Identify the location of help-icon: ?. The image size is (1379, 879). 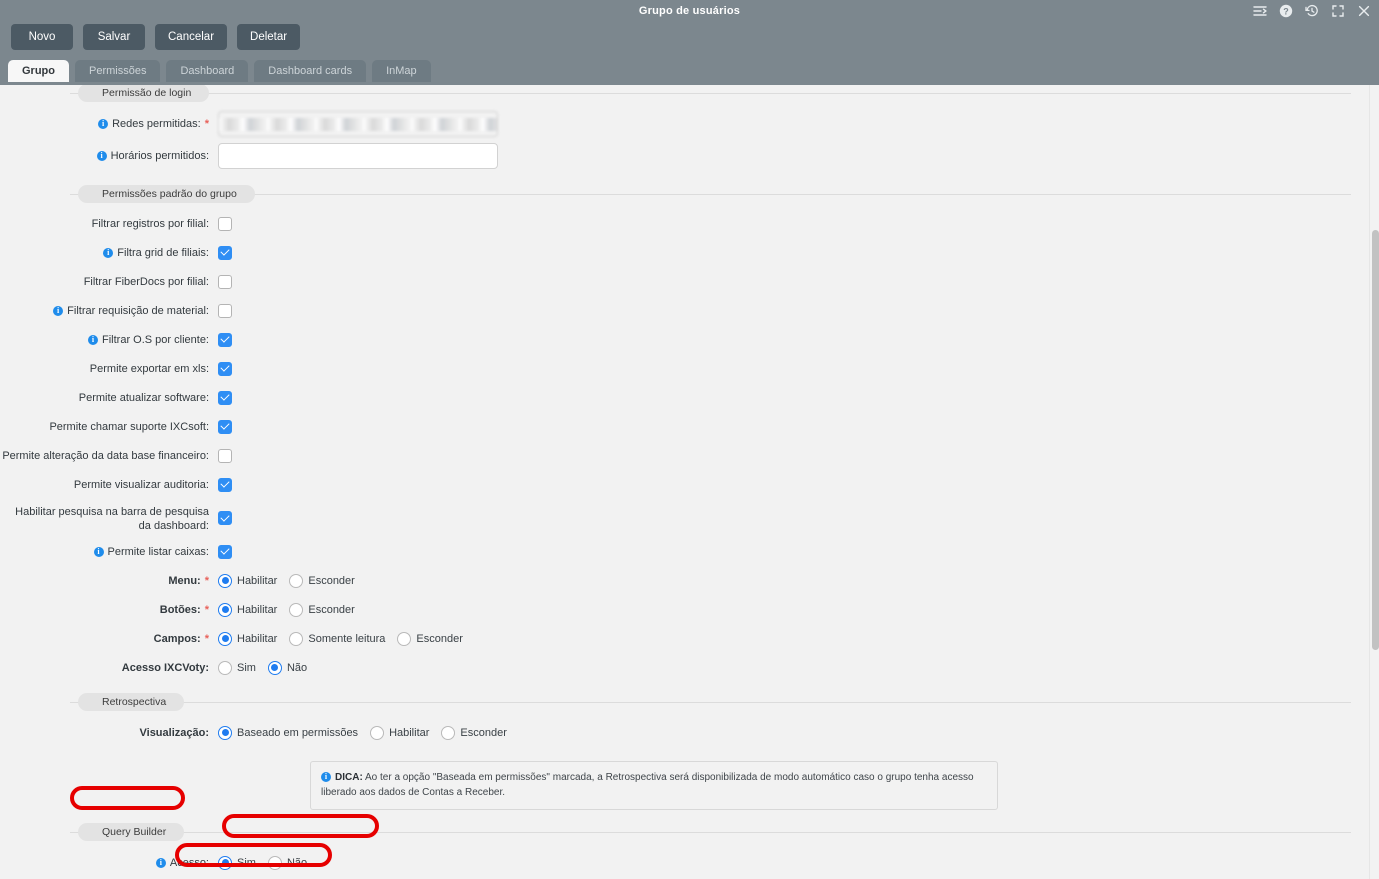
(1286, 11).